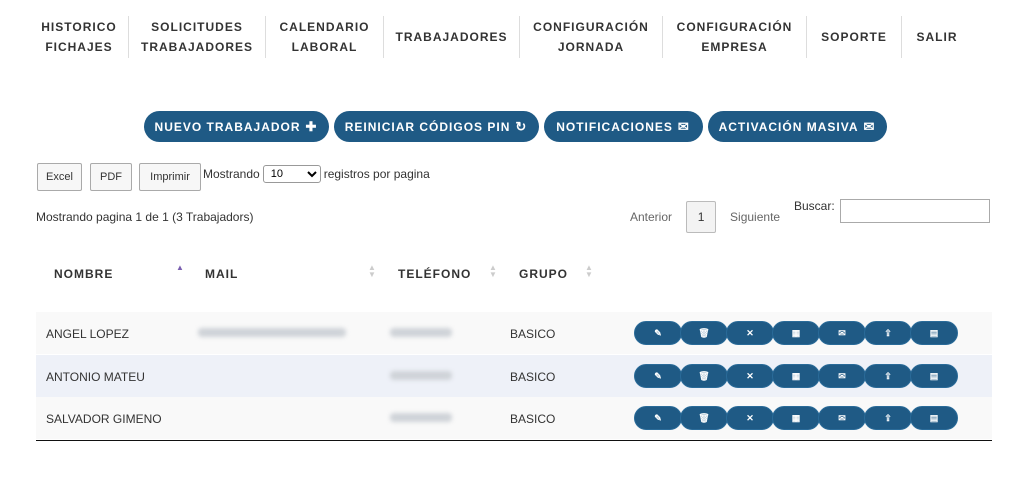  Describe the element at coordinates (788, 126) in the screenshot. I see `button-label: ACTIVACIÓN MASIVA` at that location.